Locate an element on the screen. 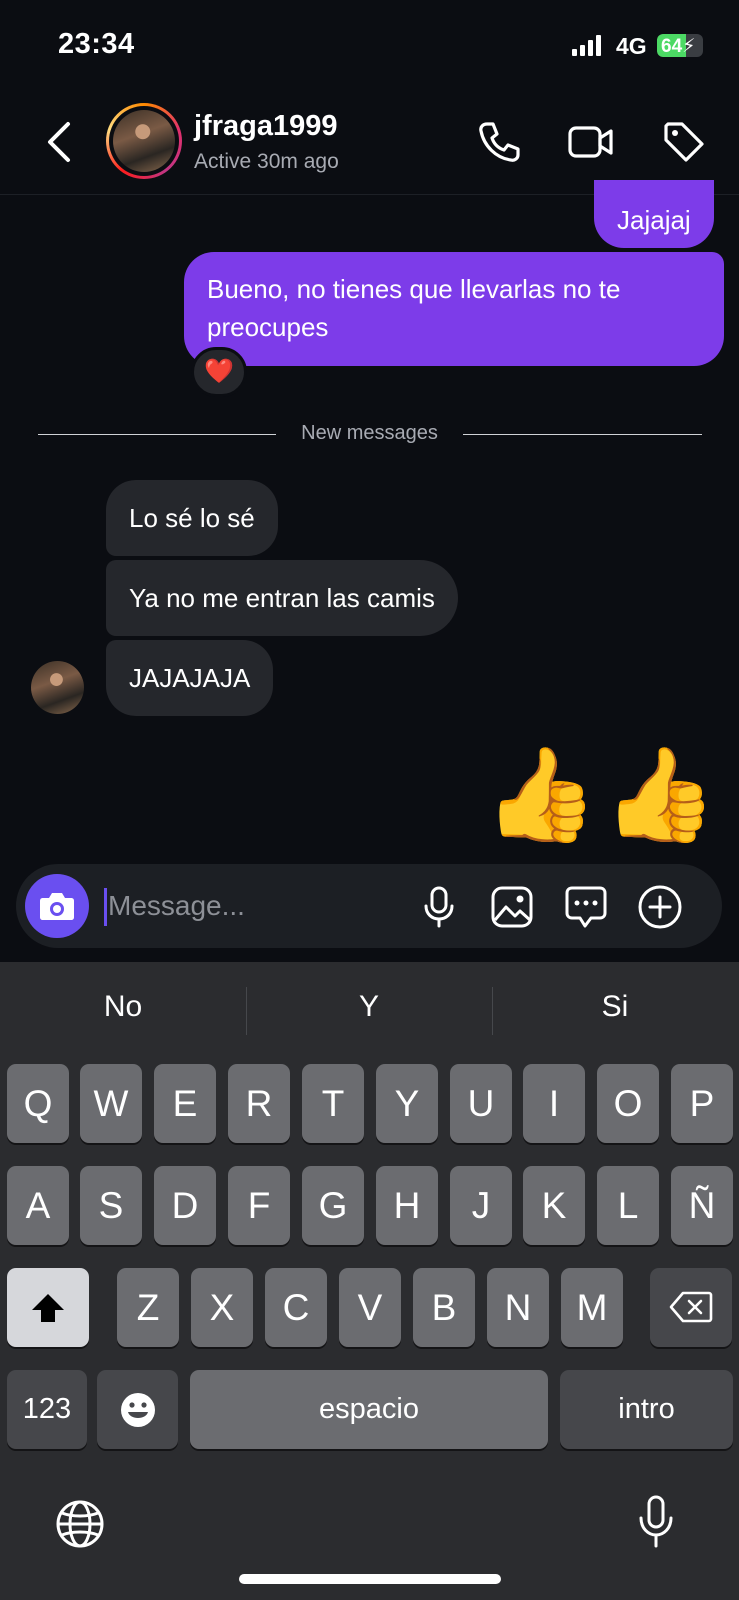  camera-button is located at coordinates (57, 906).